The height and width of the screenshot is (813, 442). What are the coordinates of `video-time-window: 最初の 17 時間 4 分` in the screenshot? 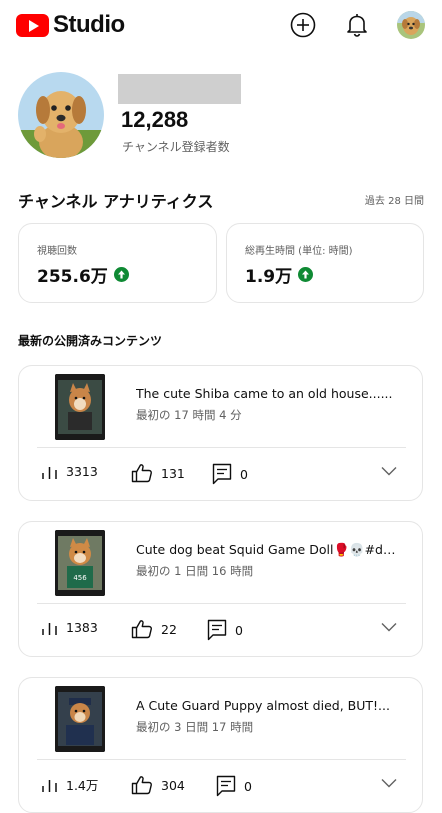 It's located at (189, 415).